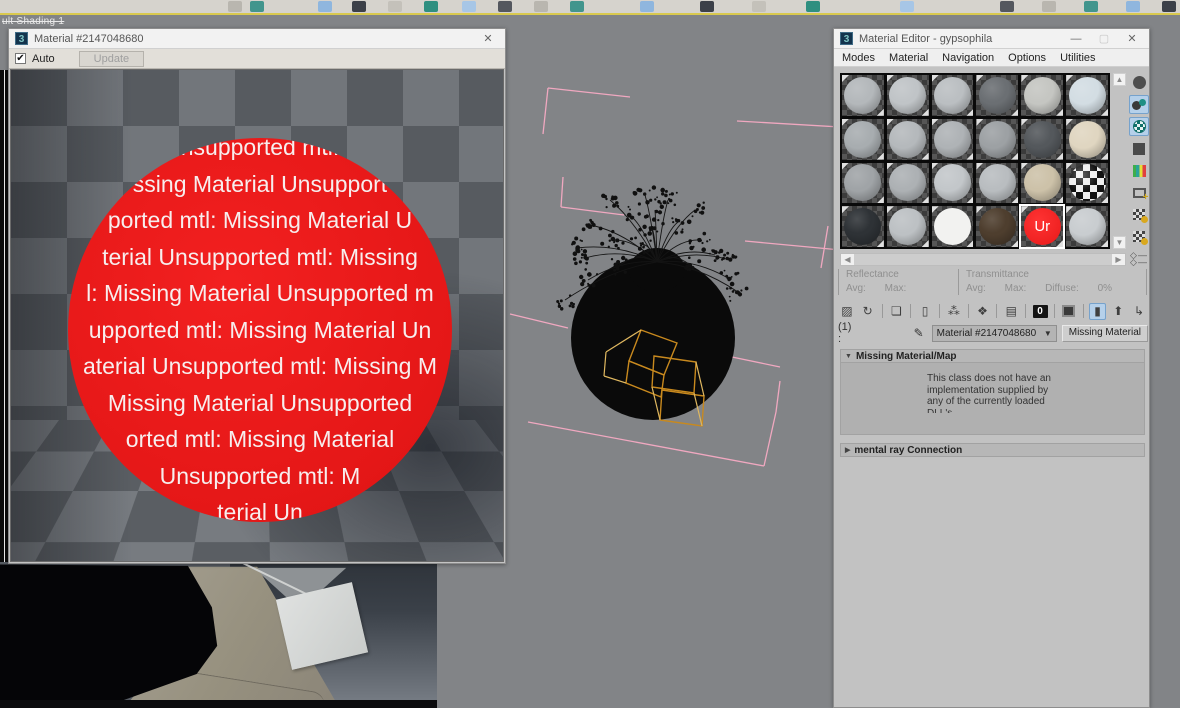 The image size is (1180, 708). I want to click on assign-material-to-selection-icon: ❏, so click(896, 311).